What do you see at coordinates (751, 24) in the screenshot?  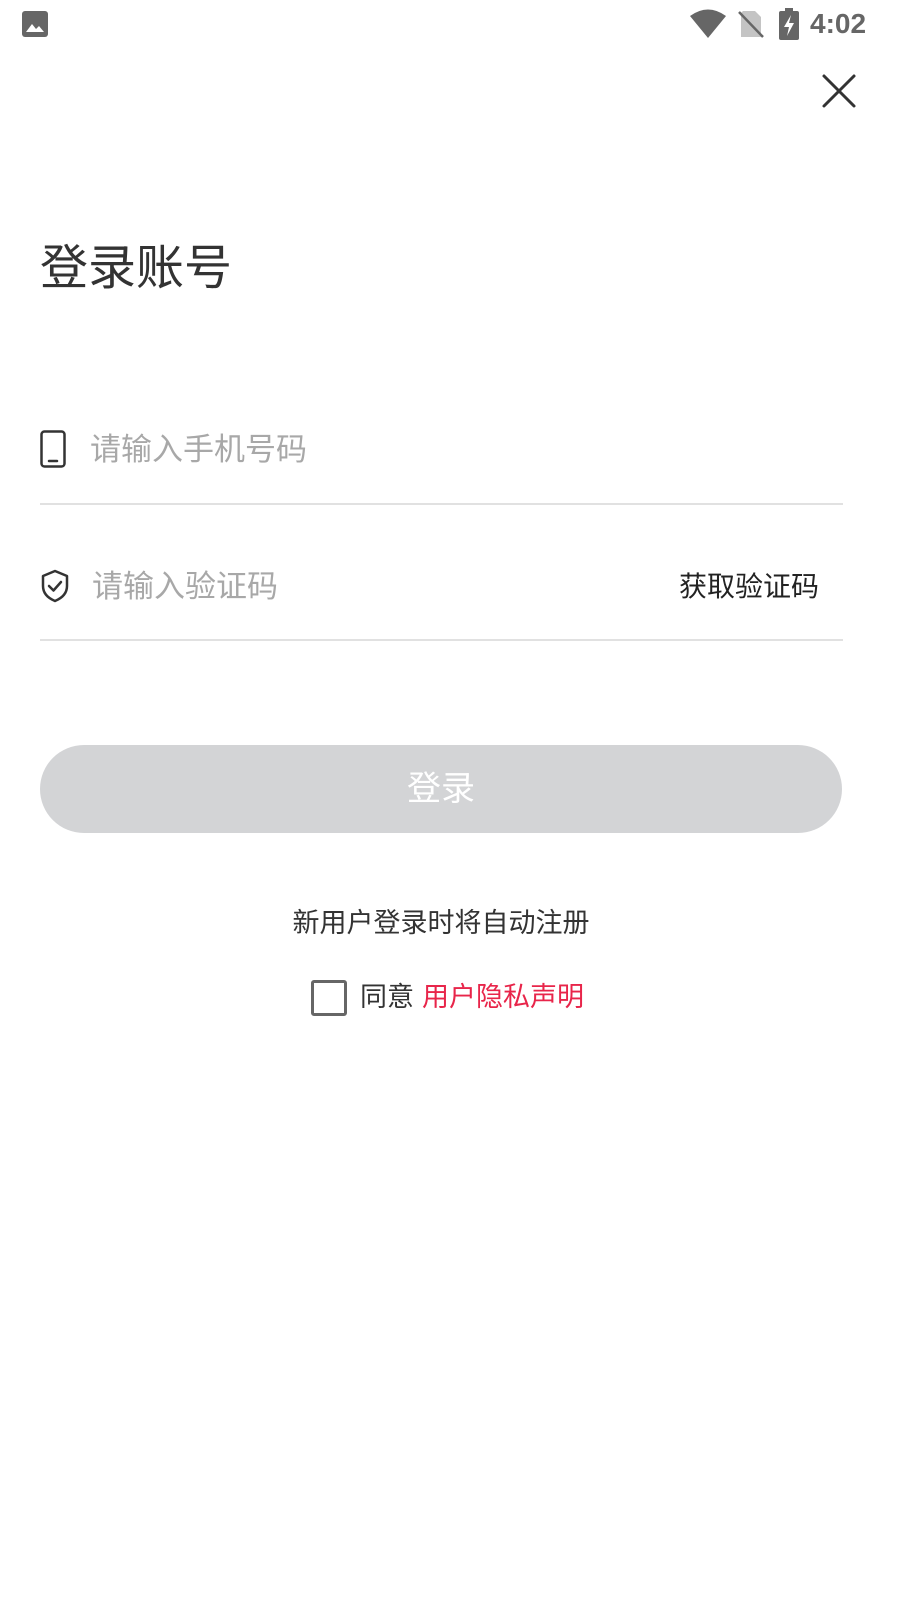 I see `no-sim-icon` at bounding box center [751, 24].